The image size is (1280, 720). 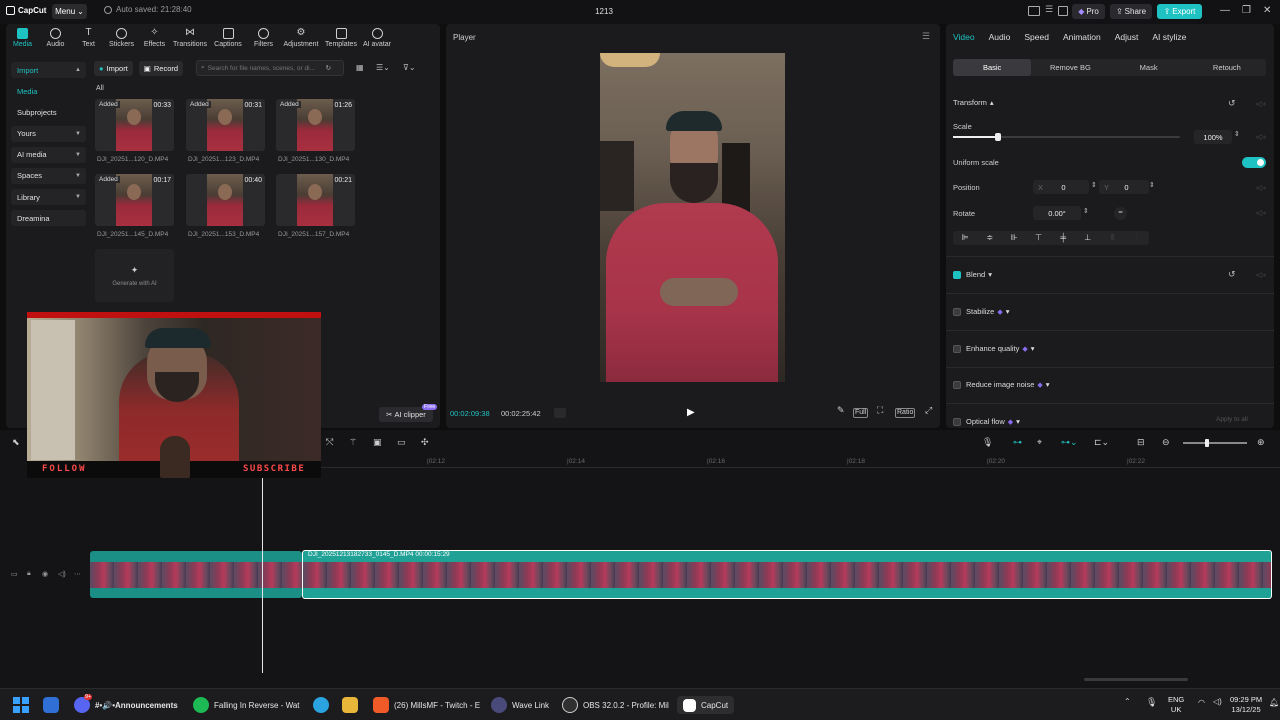 I want to click on wifi-icon: ◠, so click(x=1201, y=702).